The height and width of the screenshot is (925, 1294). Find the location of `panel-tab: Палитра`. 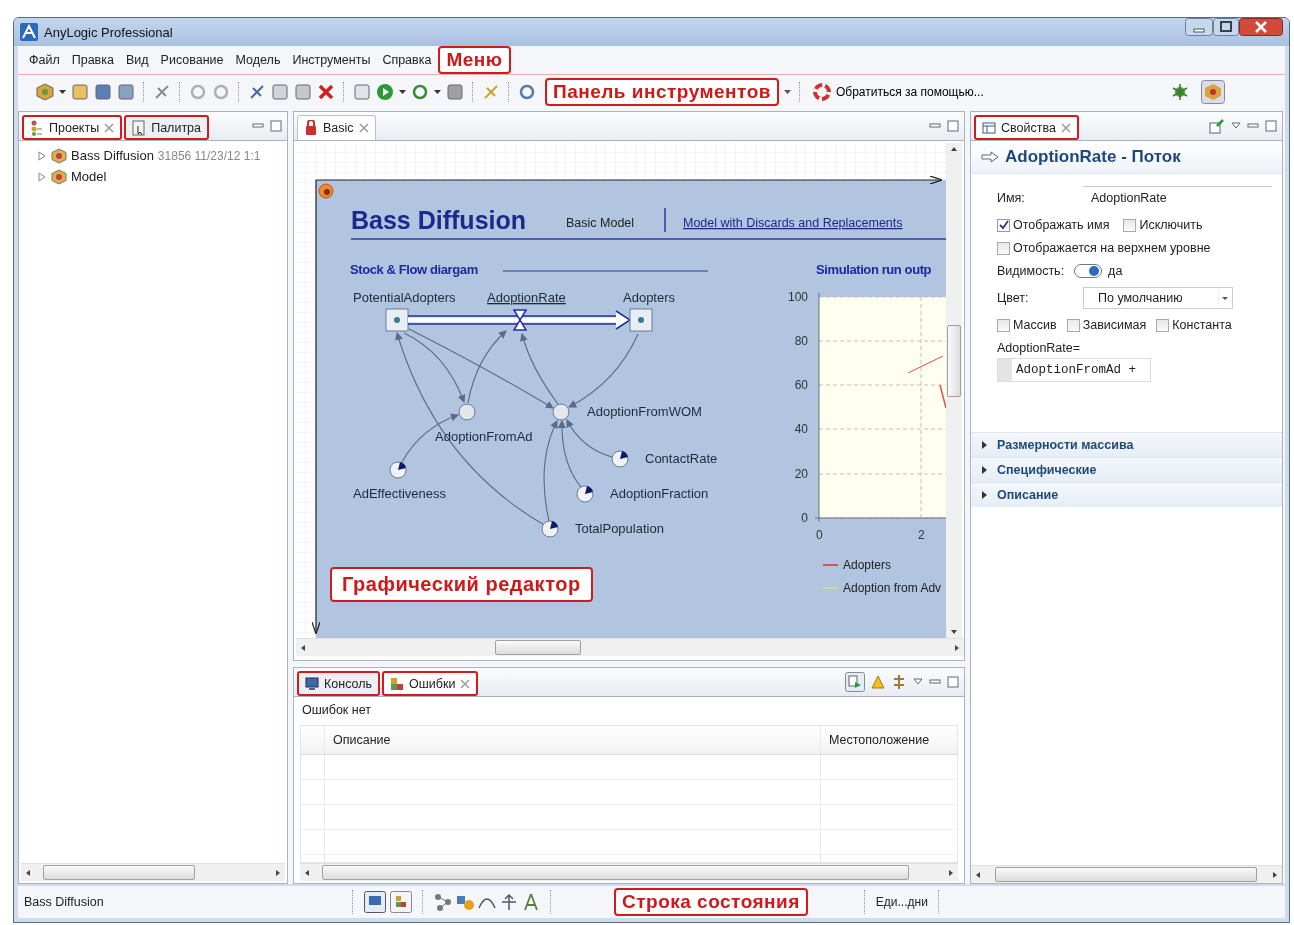

panel-tab: Палитра is located at coordinates (166, 127).